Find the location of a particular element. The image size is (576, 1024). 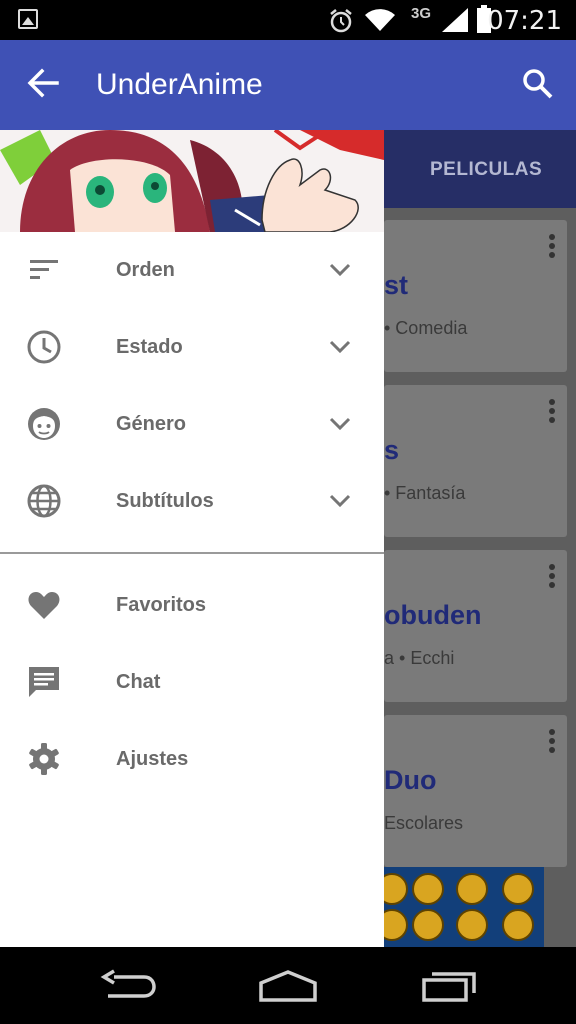

gear-icon is located at coordinates (44, 759).